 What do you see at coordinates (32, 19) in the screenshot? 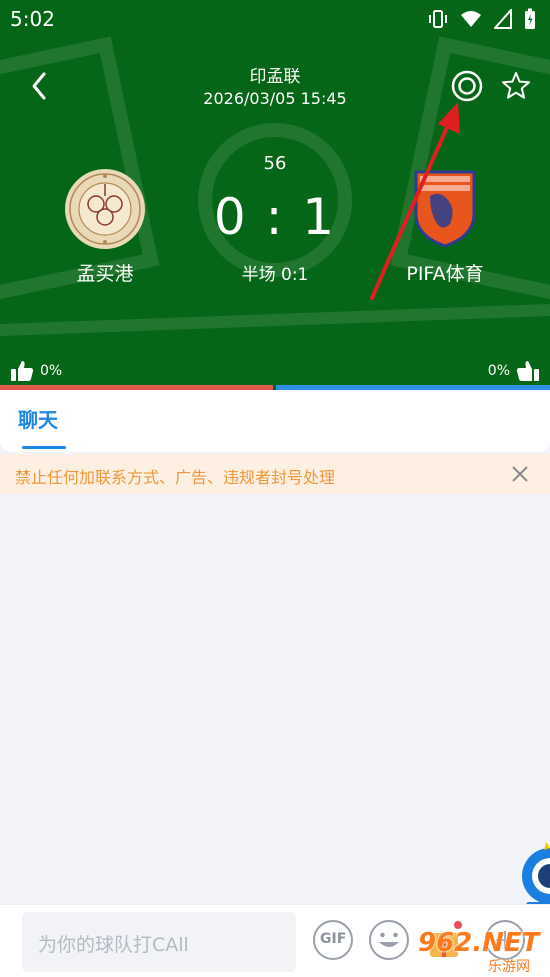
I see `status-time: 5:02` at bounding box center [32, 19].